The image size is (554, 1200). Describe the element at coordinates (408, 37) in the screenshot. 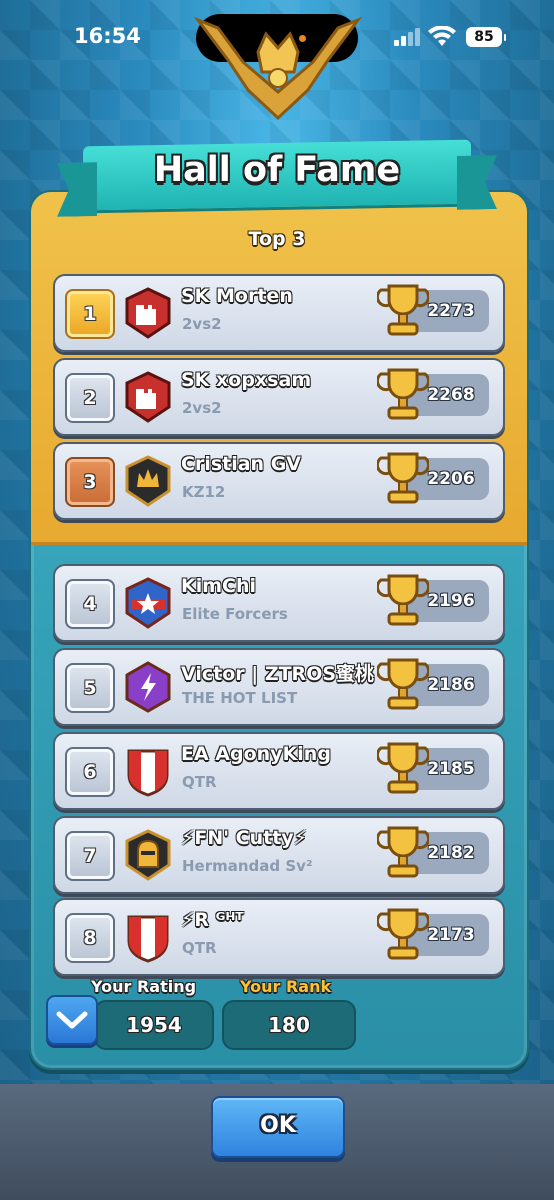

I see `cellular-signal-icon` at that location.